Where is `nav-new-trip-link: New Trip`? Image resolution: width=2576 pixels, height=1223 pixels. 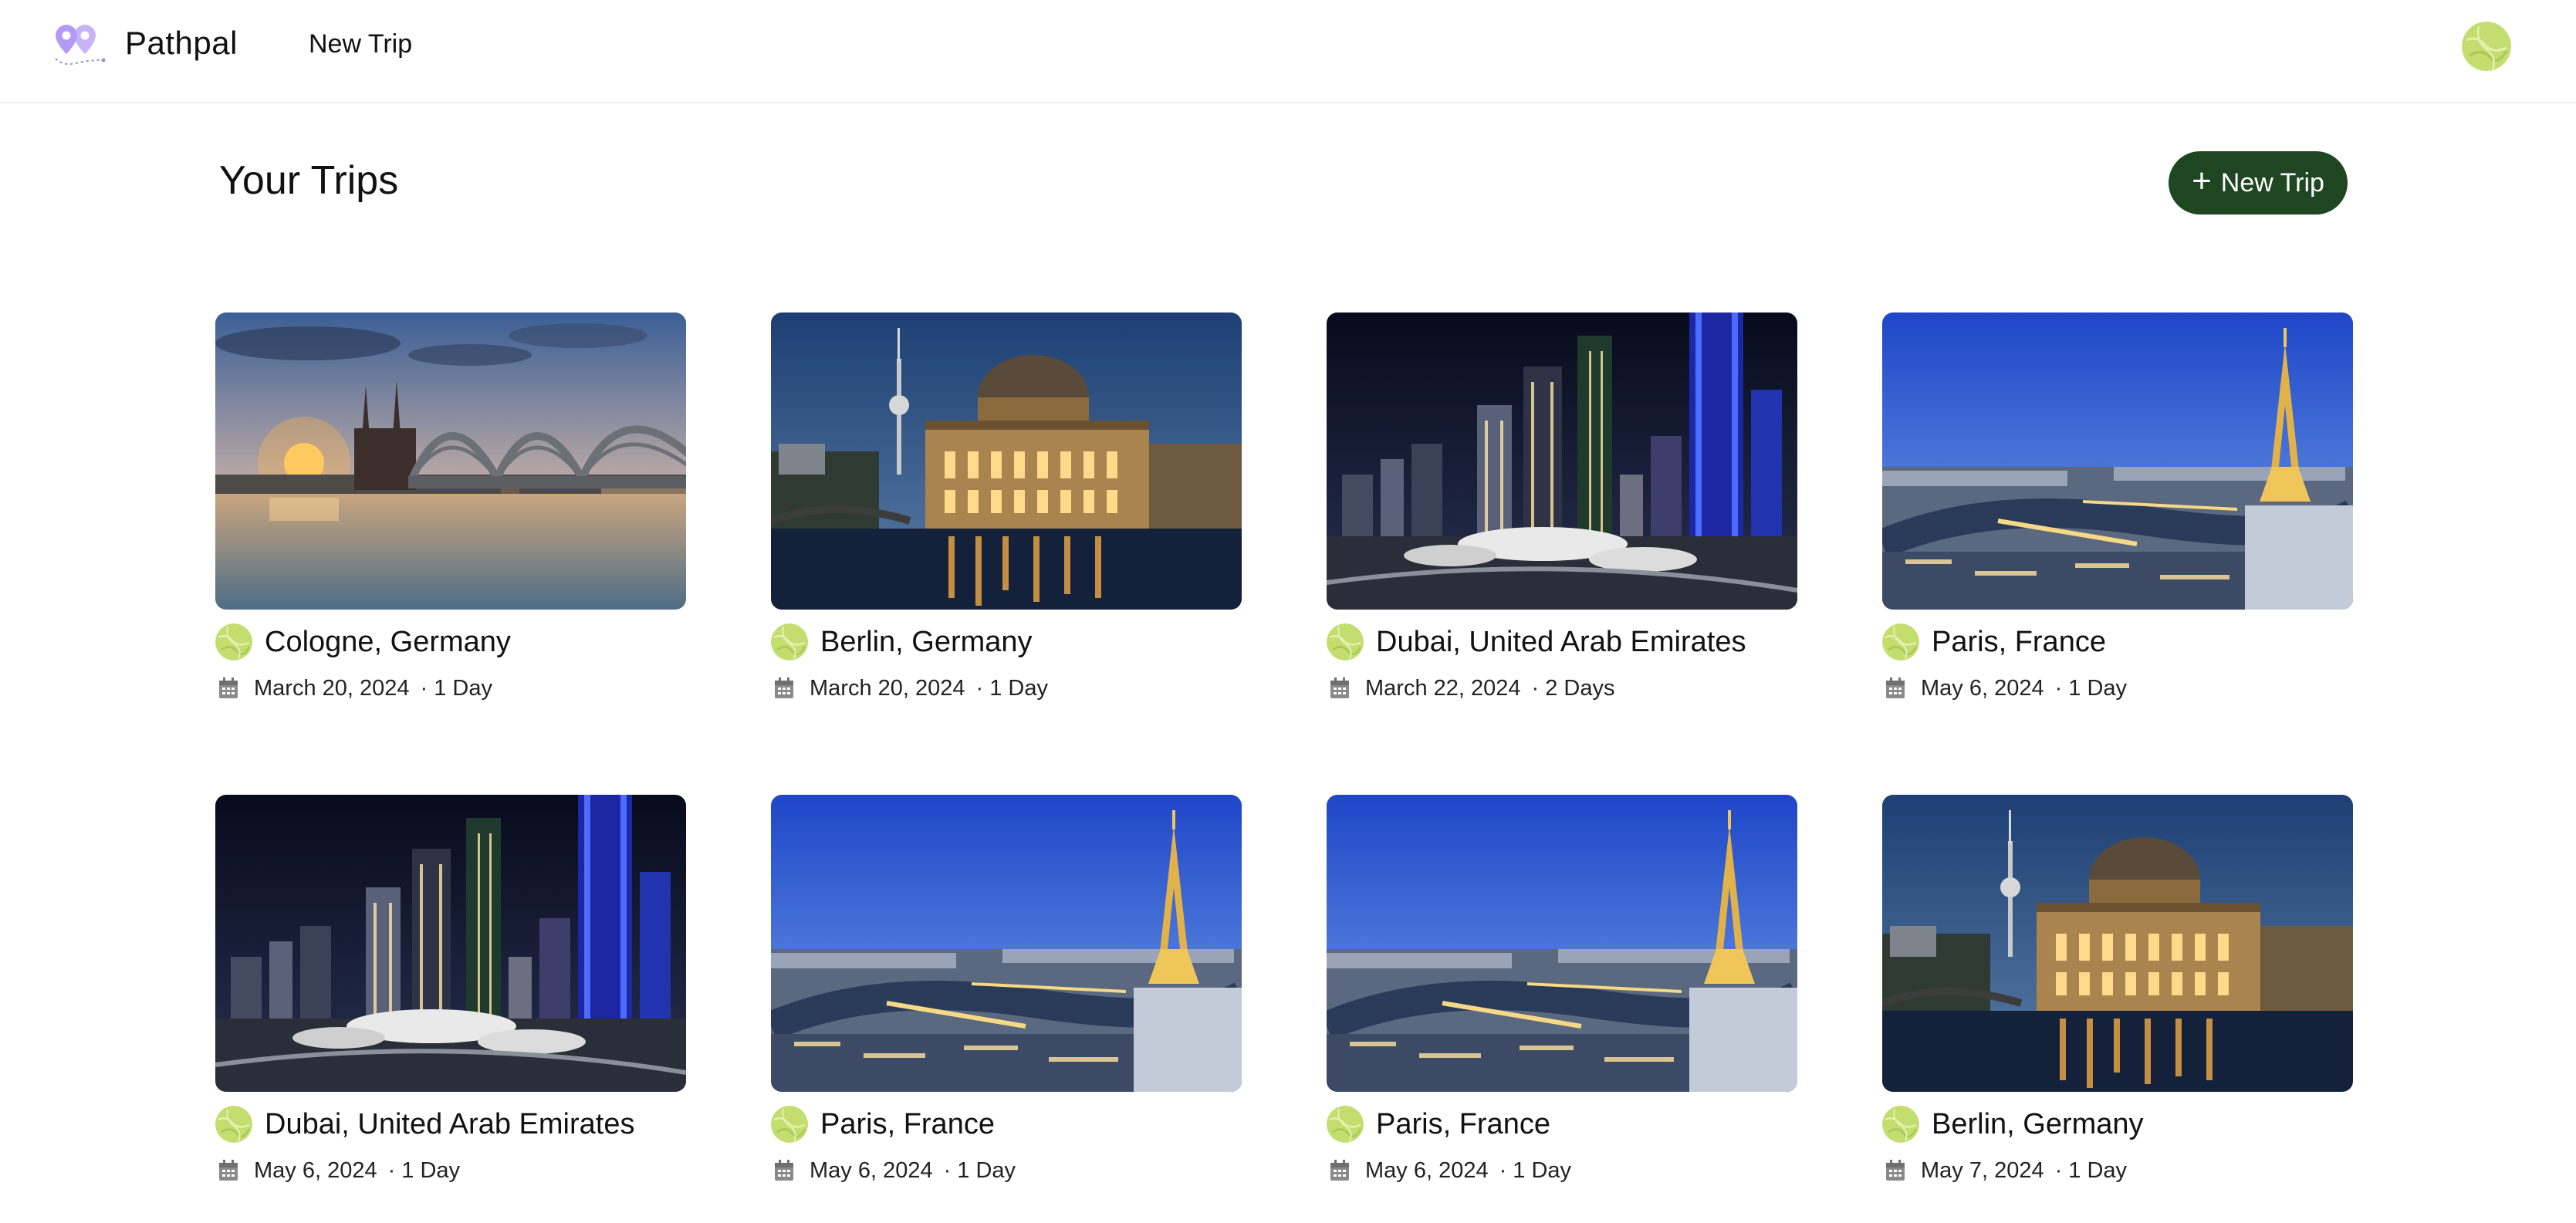
nav-new-trip-link: New Trip is located at coordinates (360, 44).